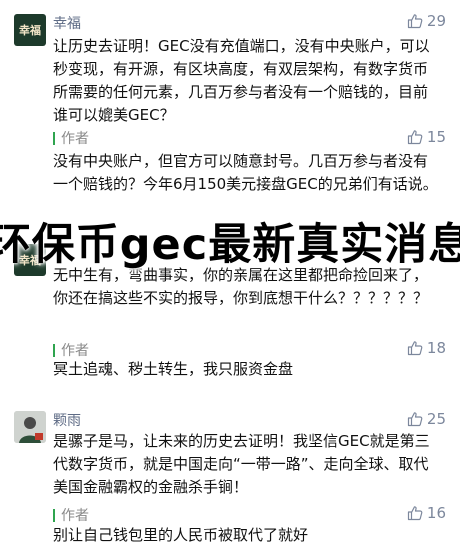 The width and height of the screenshot is (460, 560). What do you see at coordinates (181, 535) in the screenshot?
I see `reply-text: 别让自己钱包里的人民币被取代了就好` at bounding box center [181, 535].